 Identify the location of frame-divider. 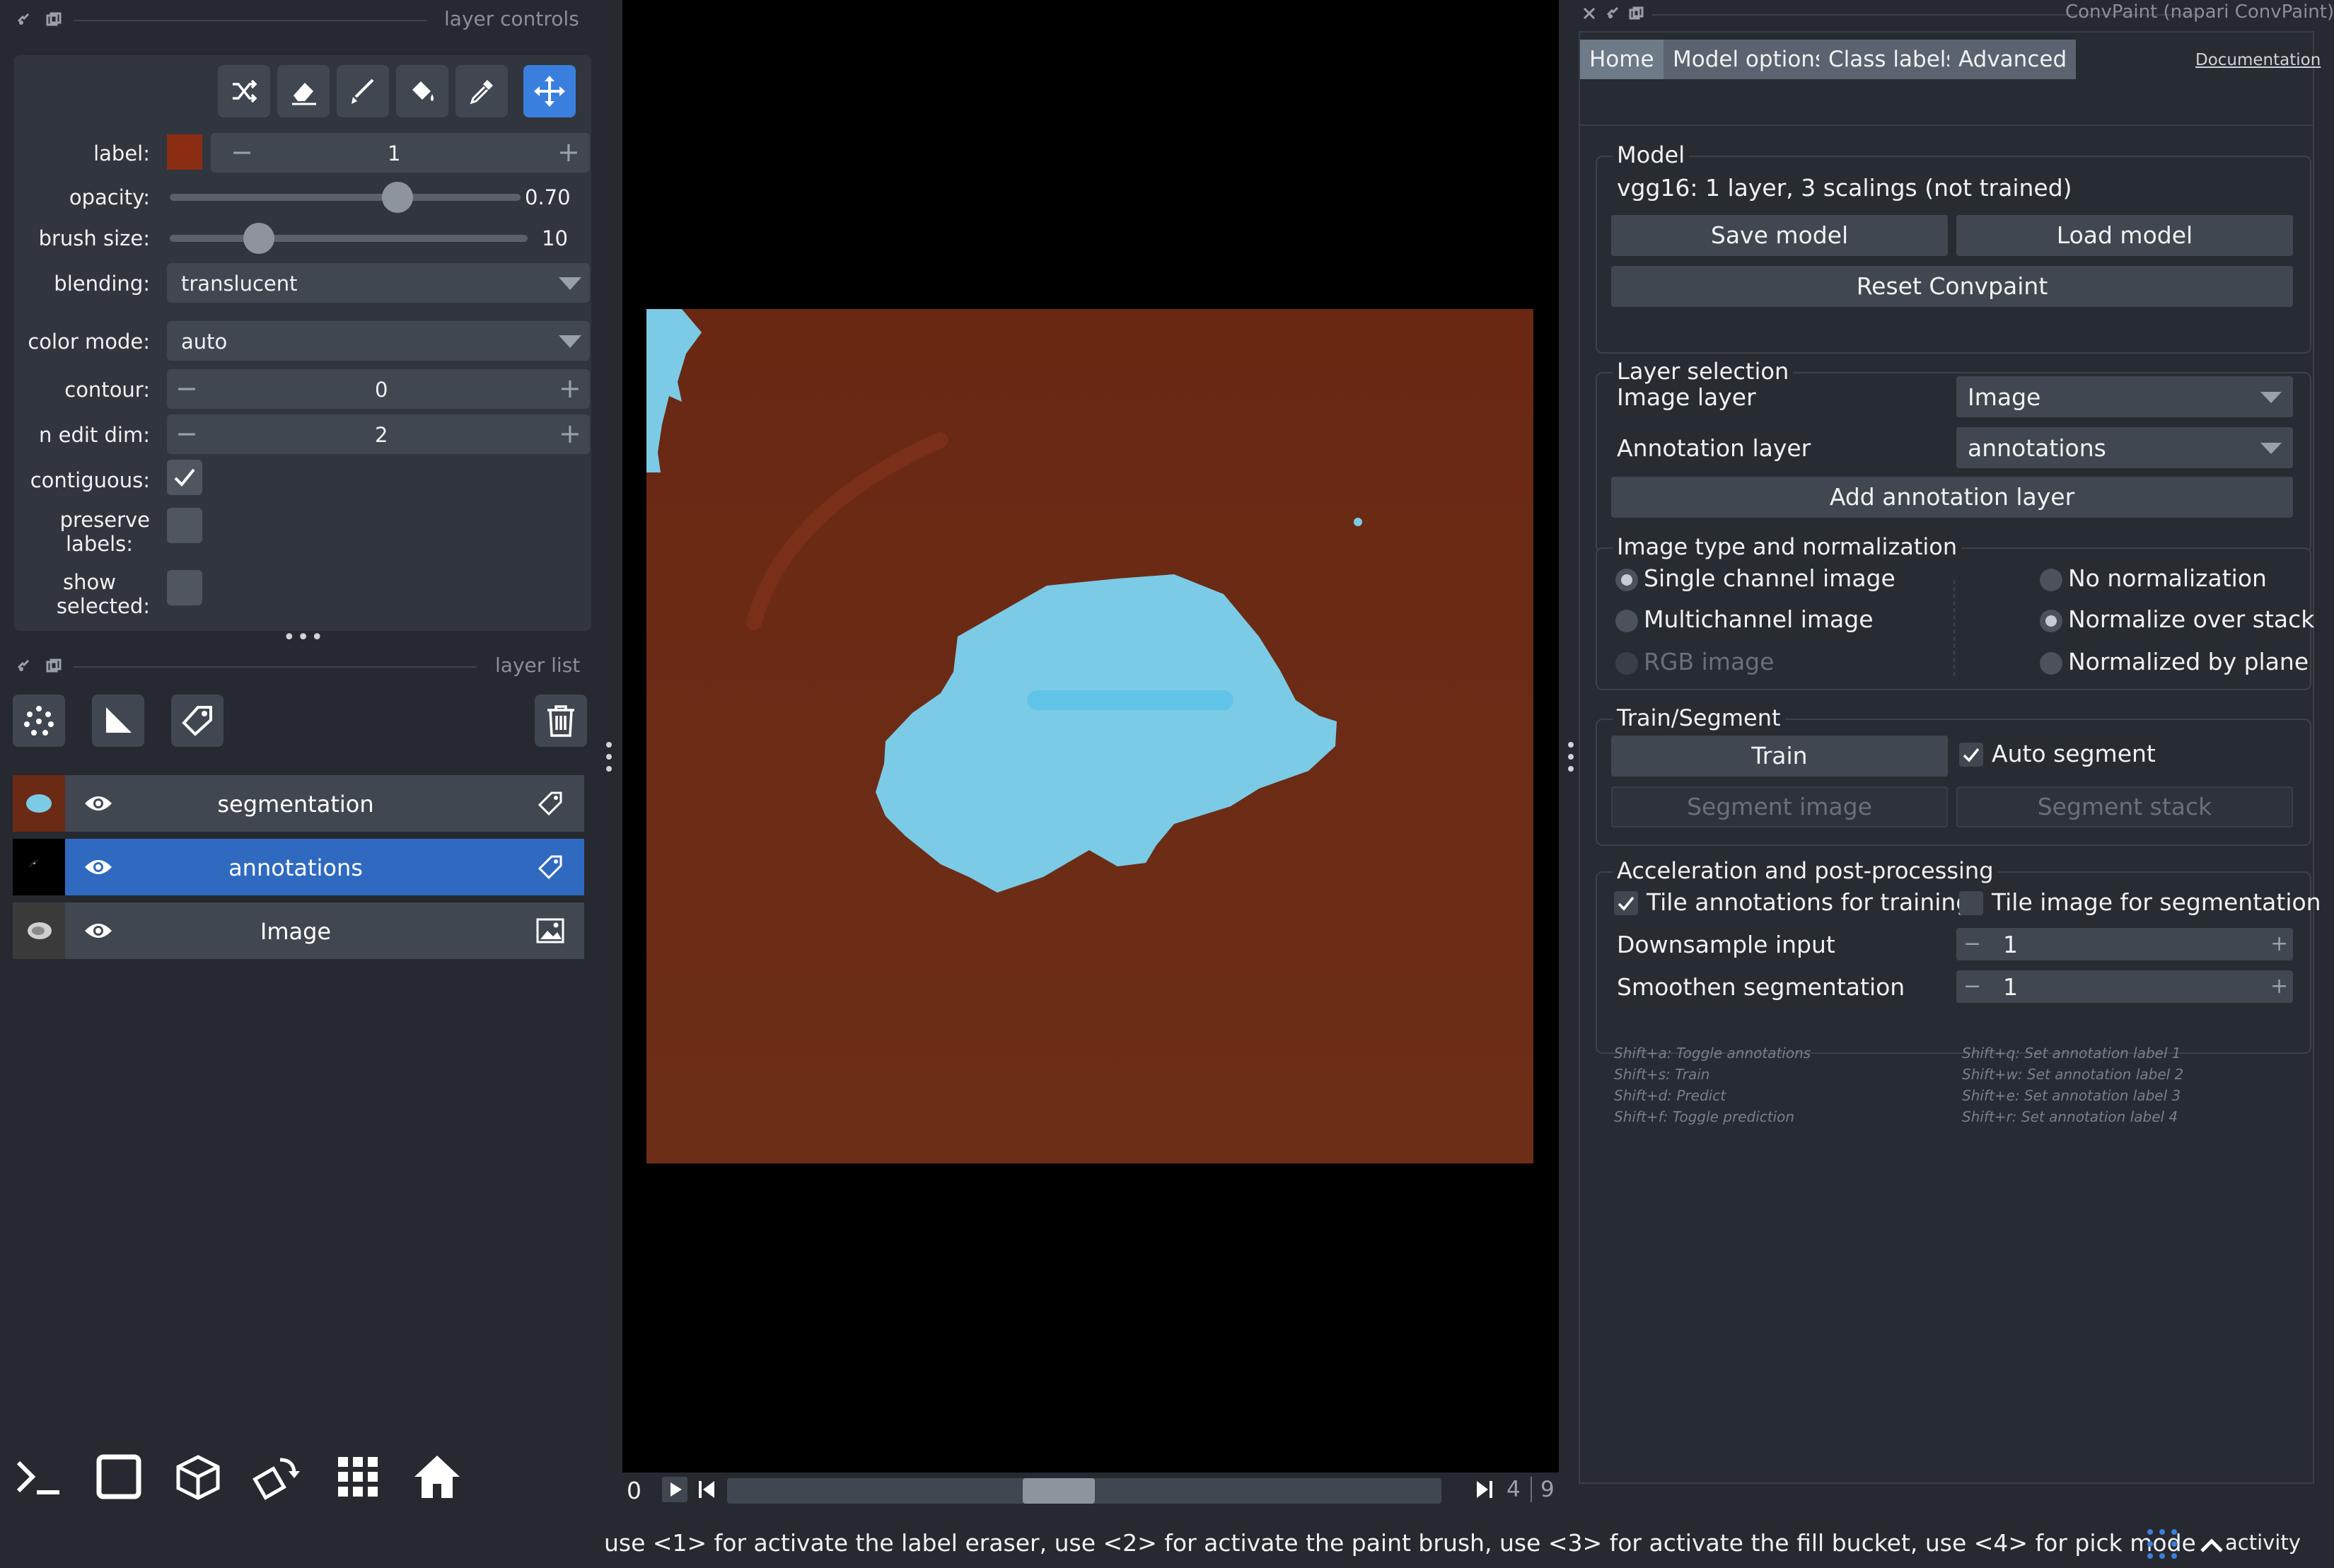
(1531, 1489).